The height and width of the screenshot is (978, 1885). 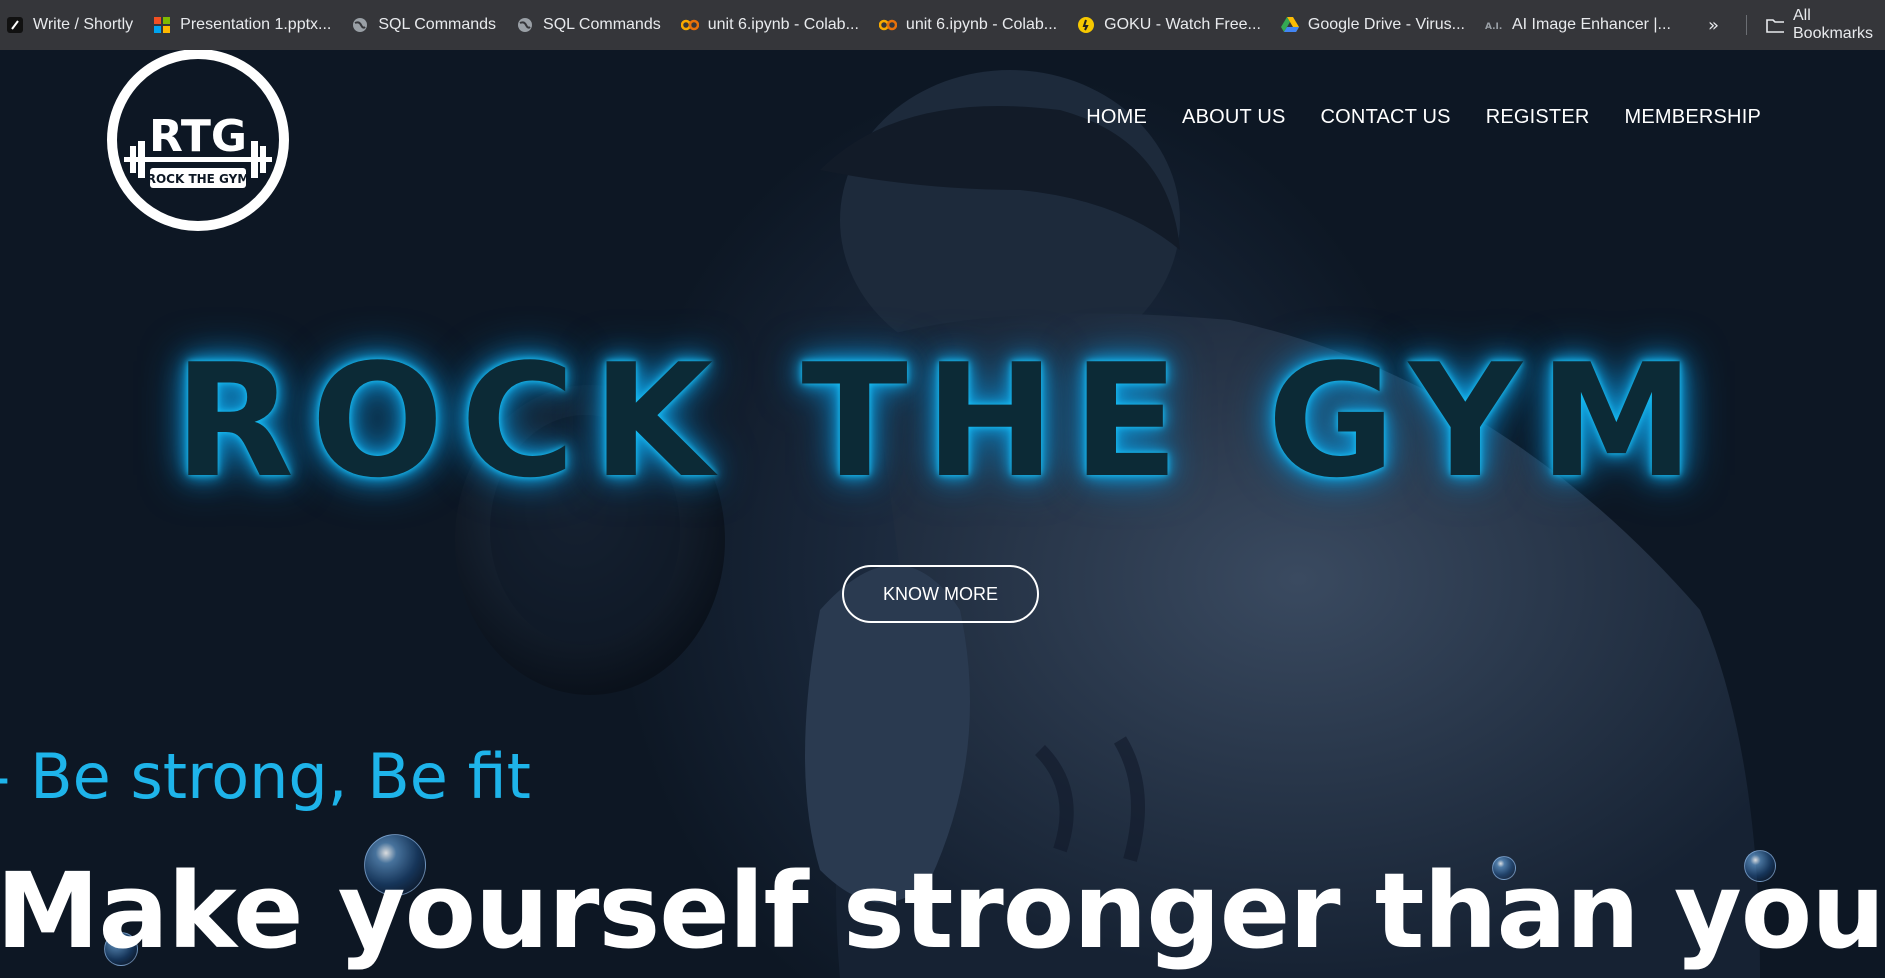 I want to click on rtg-logo: RTG ROCK THE GYM, so click(x=198, y=142).